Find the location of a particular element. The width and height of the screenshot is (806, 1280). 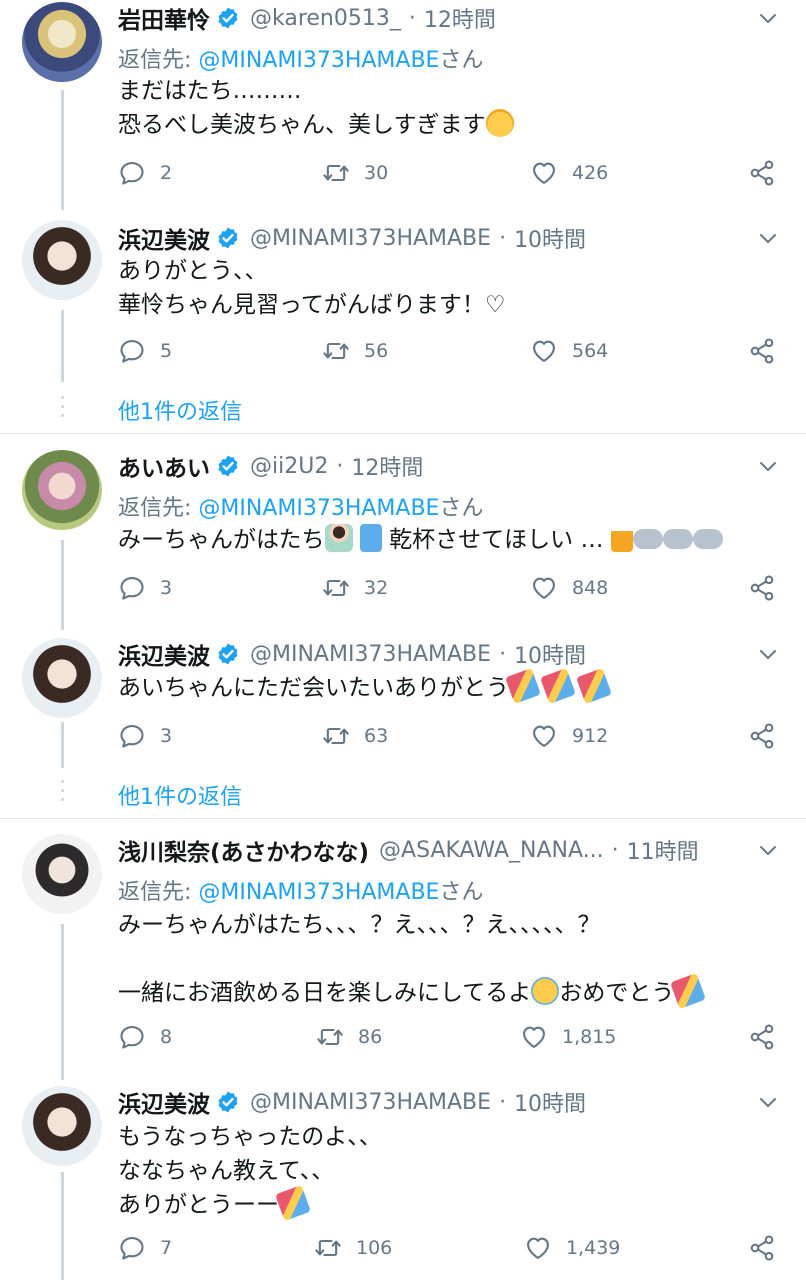

display-name: あいあい is located at coordinates (164, 466).